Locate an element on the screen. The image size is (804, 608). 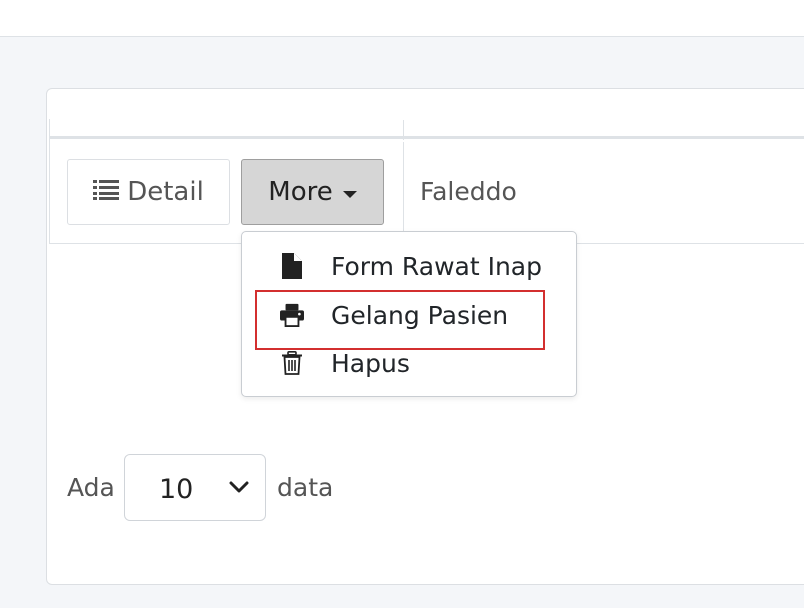
chevron-down-icon is located at coordinates (239, 488).